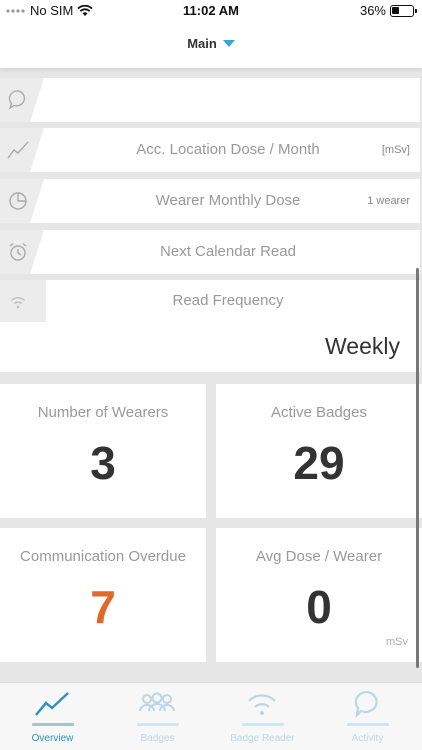  I want to click on row-next-calendar-read: Next Calendar Read, so click(210, 252).